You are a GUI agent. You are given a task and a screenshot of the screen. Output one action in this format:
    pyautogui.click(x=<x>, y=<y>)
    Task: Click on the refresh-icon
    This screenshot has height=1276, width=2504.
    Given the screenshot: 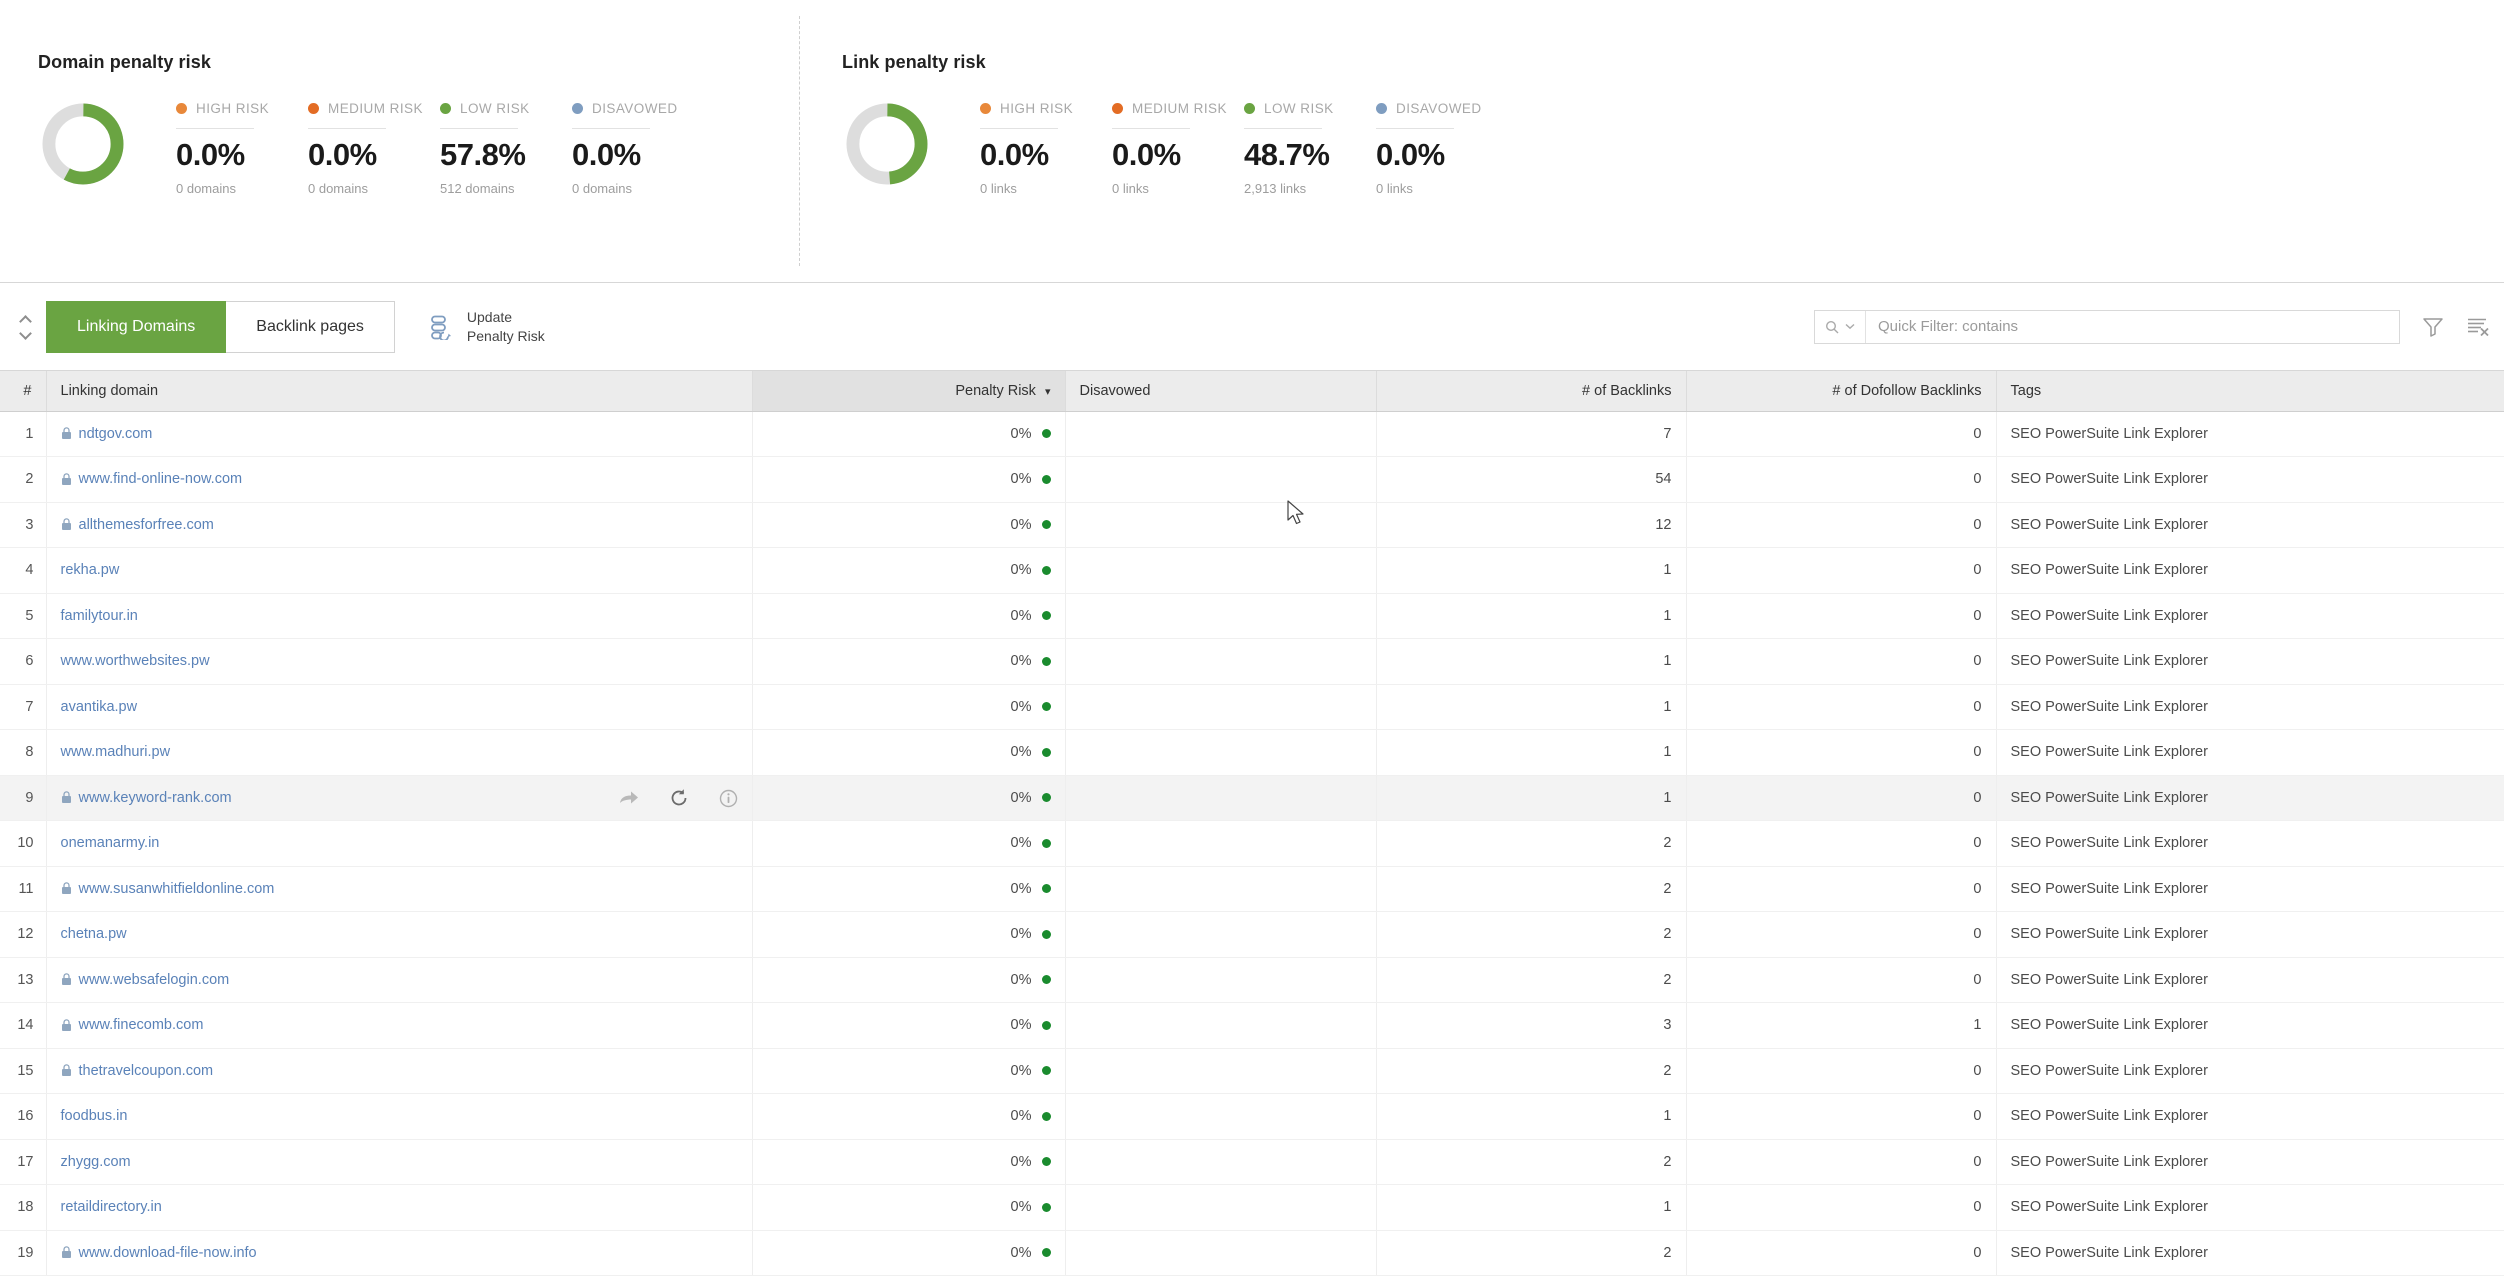 What is the action you would take?
    pyautogui.click(x=679, y=798)
    